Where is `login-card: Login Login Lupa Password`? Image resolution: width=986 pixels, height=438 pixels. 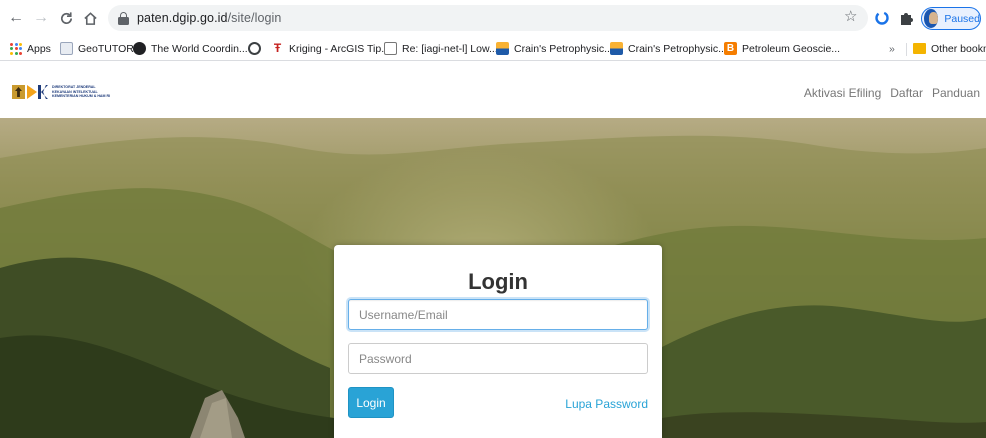 login-card: Login Login Lupa Password is located at coordinates (498, 341).